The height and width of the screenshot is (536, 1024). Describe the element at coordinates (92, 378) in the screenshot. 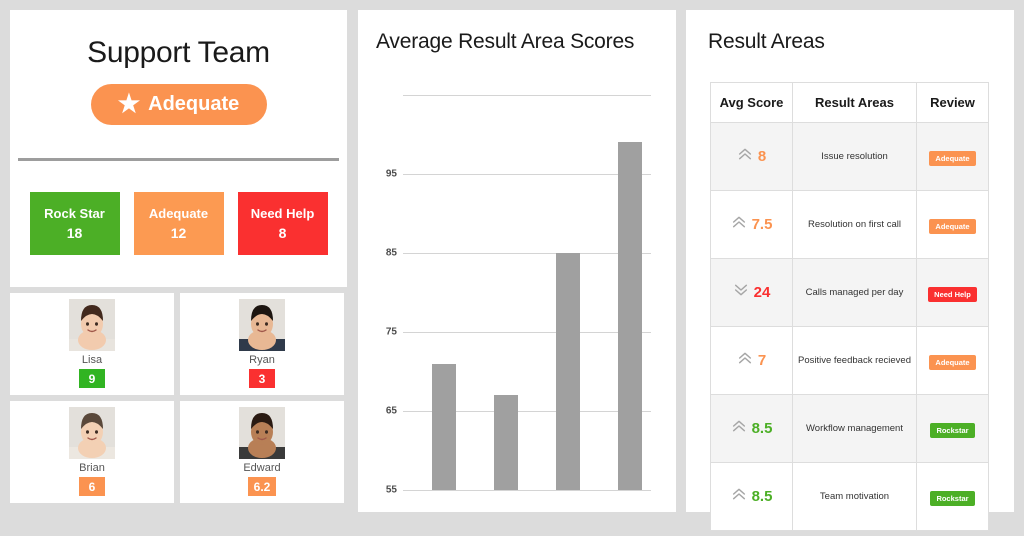

I see `person-score-badge: 9` at that location.